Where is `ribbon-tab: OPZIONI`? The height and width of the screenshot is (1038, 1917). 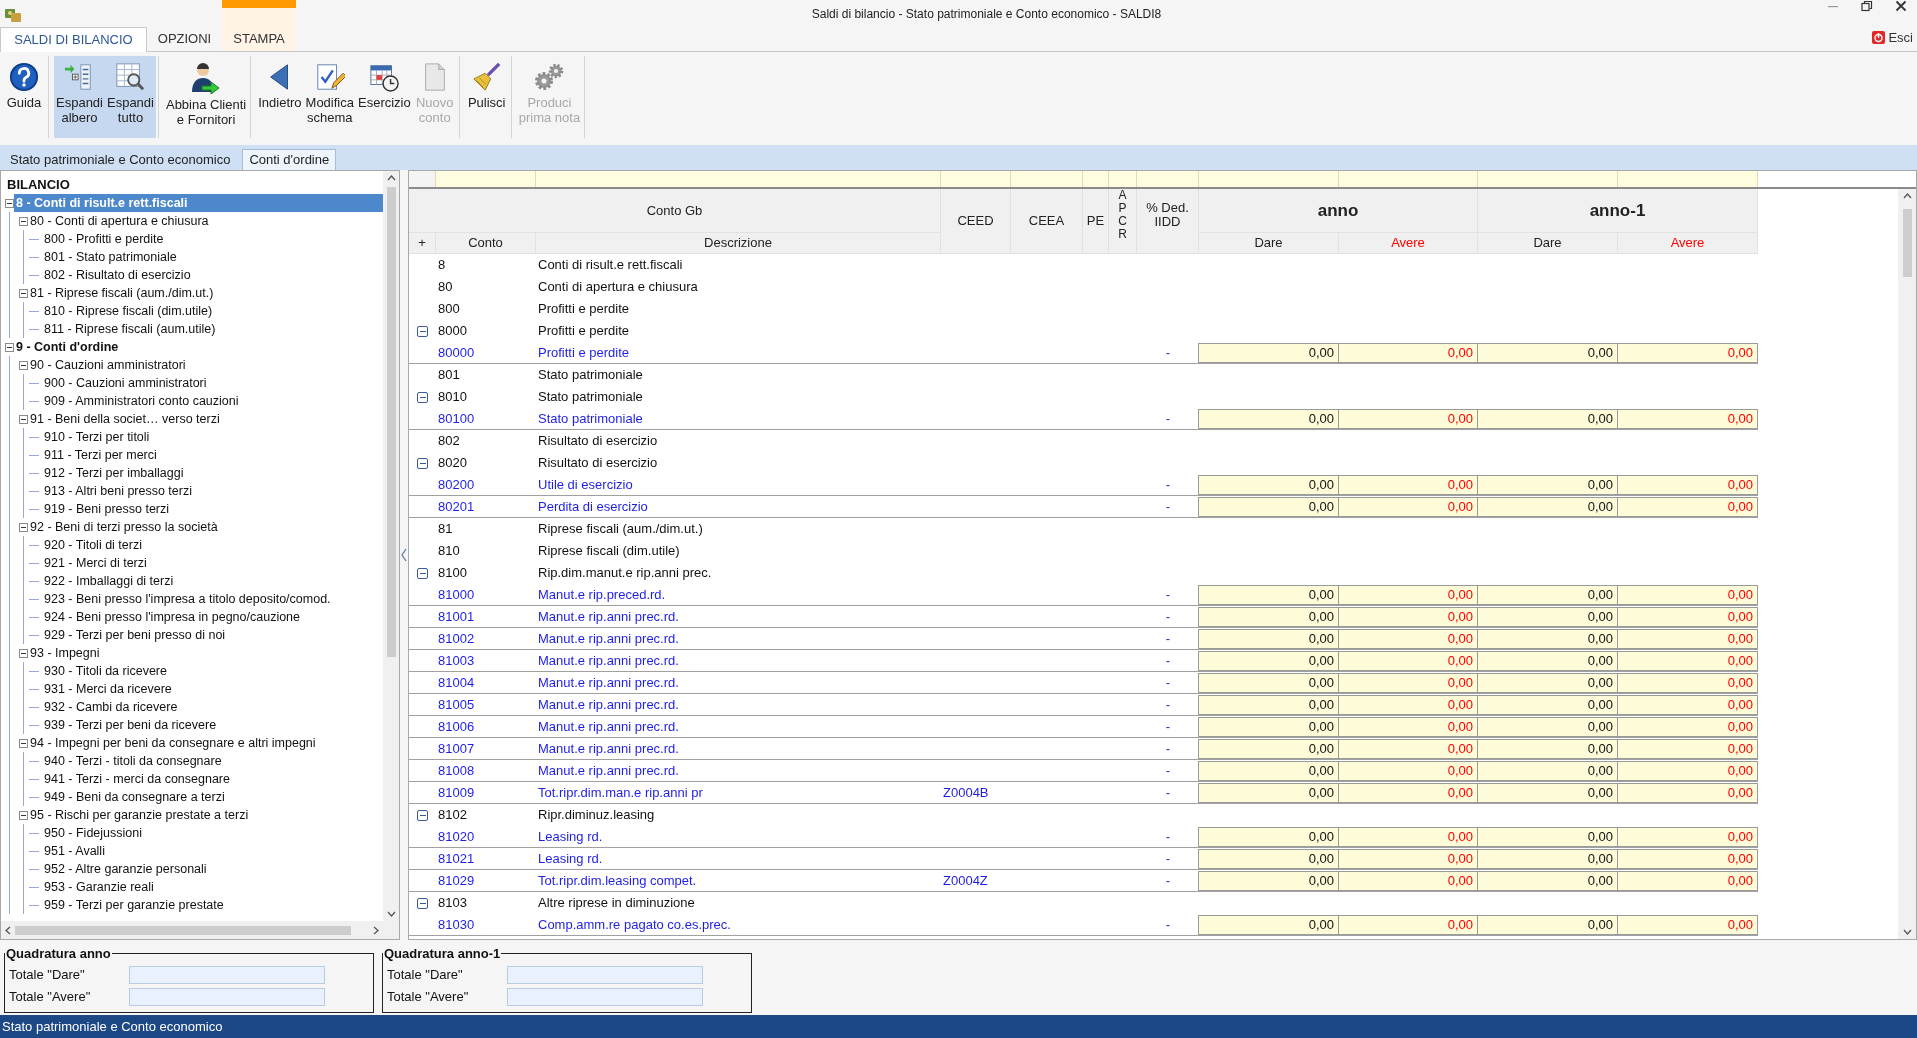 ribbon-tab: OPZIONI is located at coordinates (184, 39).